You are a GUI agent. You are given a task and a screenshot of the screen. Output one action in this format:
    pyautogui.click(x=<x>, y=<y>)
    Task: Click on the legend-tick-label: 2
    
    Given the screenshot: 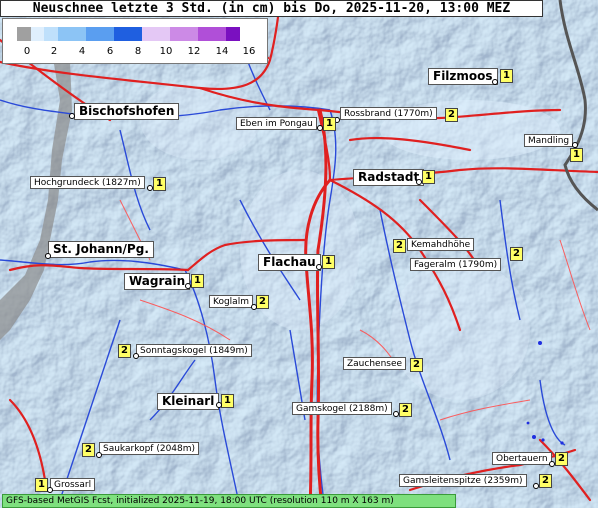 What is the action you would take?
    pyautogui.click(x=54, y=51)
    